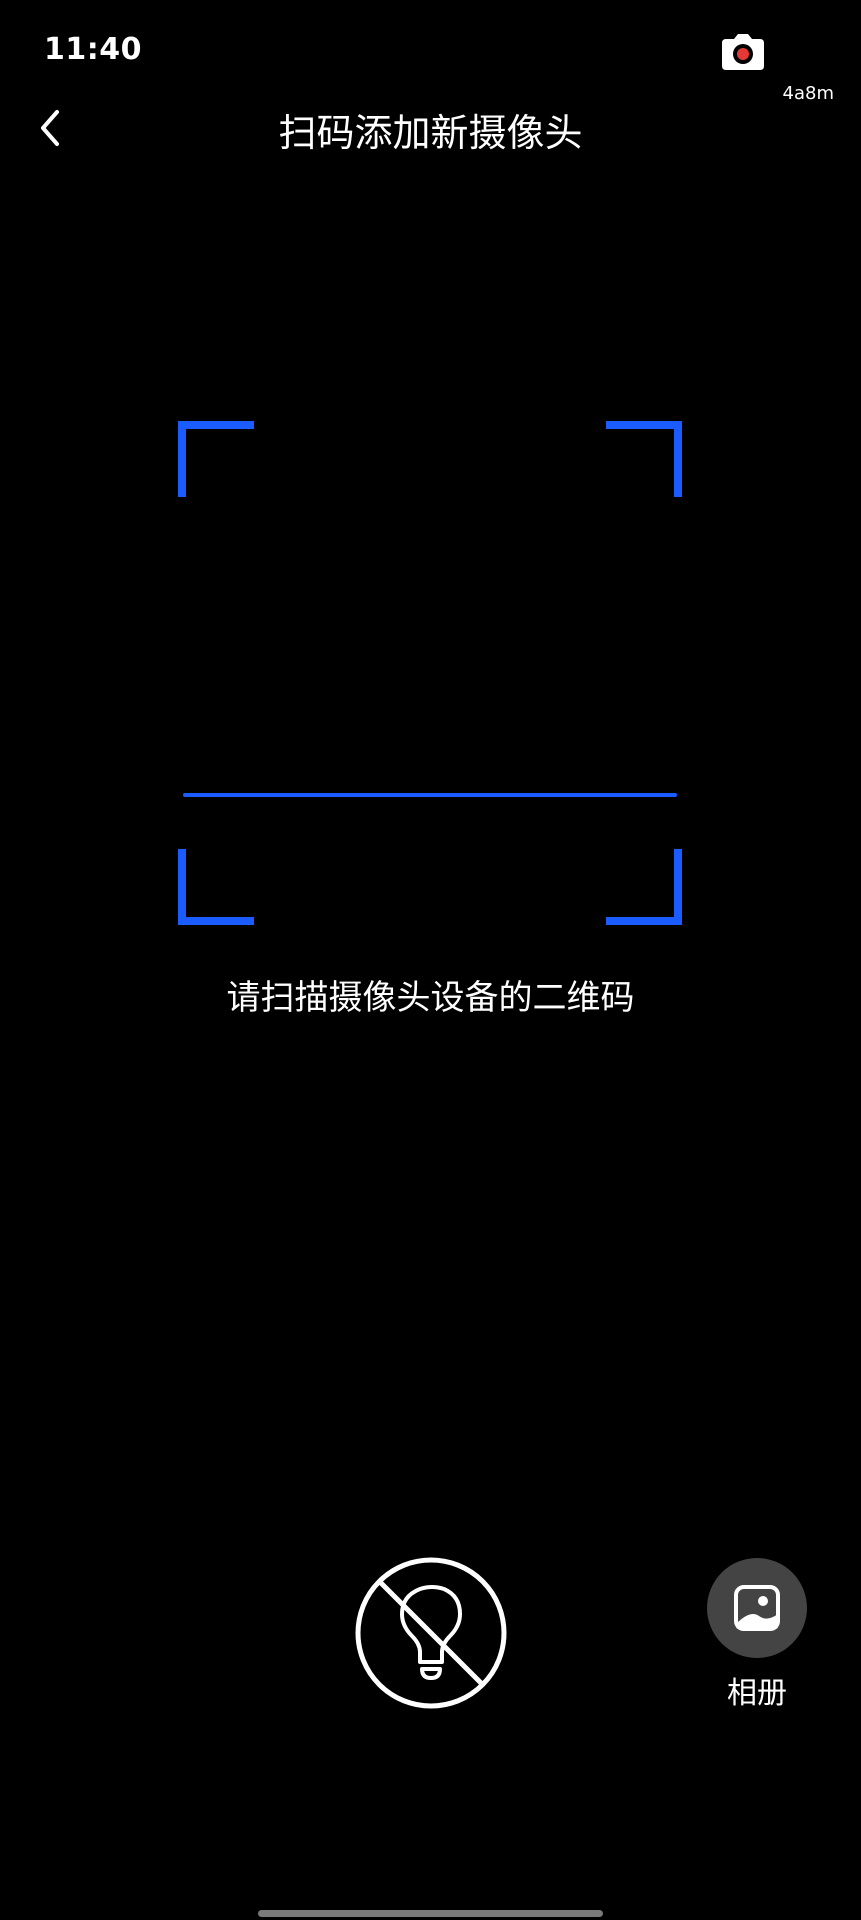 Image resolution: width=861 pixels, height=1920 pixels. What do you see at coordinates (216, 887) in the screenshot?
I see `scan-corner-bottom-left` at bounding box center [216, 887].